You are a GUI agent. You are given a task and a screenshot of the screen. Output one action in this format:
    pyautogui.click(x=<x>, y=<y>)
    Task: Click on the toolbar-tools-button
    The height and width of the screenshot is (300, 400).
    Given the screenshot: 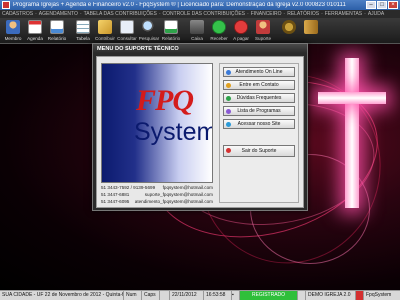 What is the action you would take?
    pyautogui.click(x=289, y=31)
    